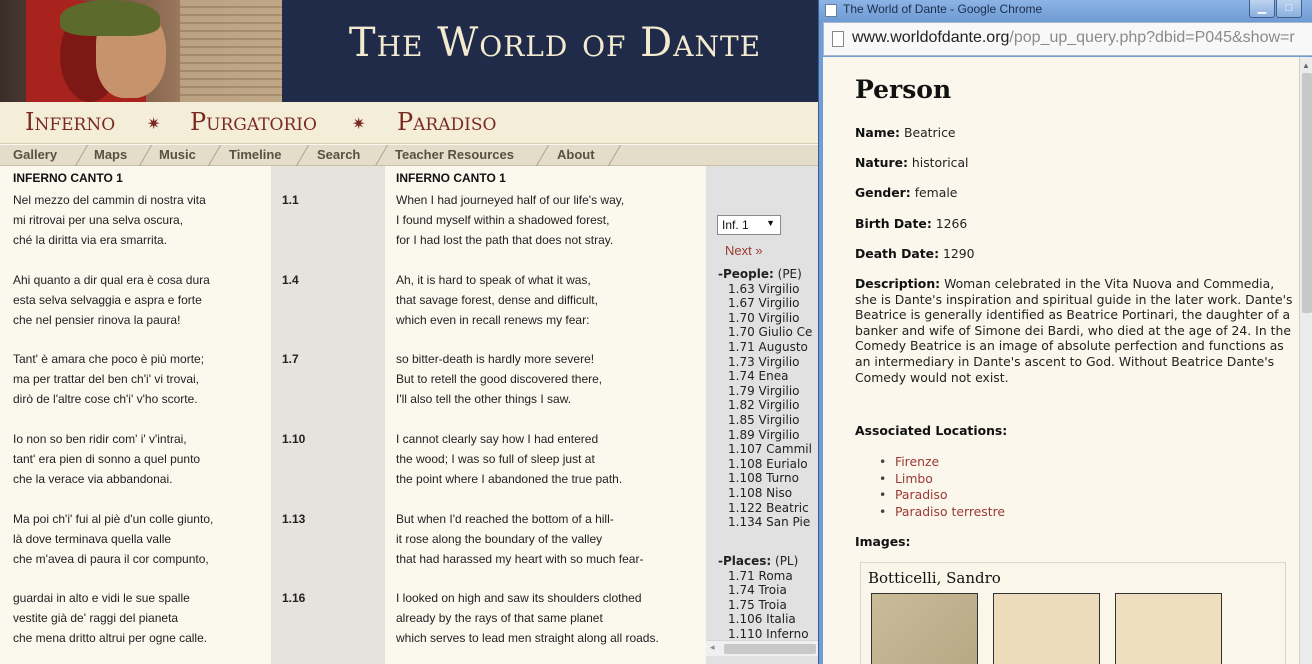  What do you see at coordinates (768, 464) in the screenshot?
I see `people-reference-link: 1.108 Eurialo` at bounding box center [768, 464].